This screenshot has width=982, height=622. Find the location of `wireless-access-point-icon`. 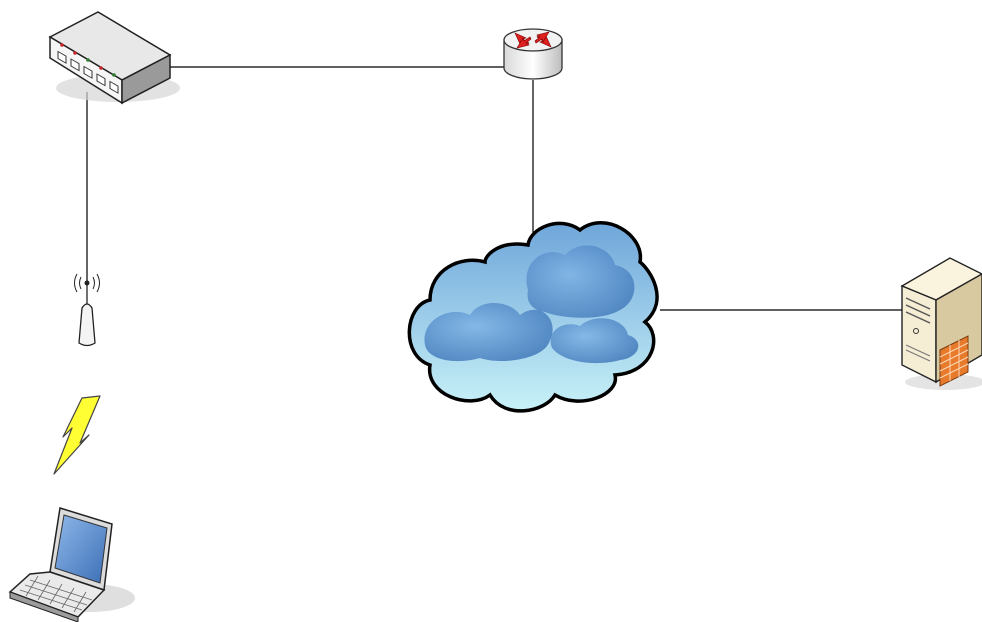

wireless-access-point-icon is located at coordinates (87, 310).